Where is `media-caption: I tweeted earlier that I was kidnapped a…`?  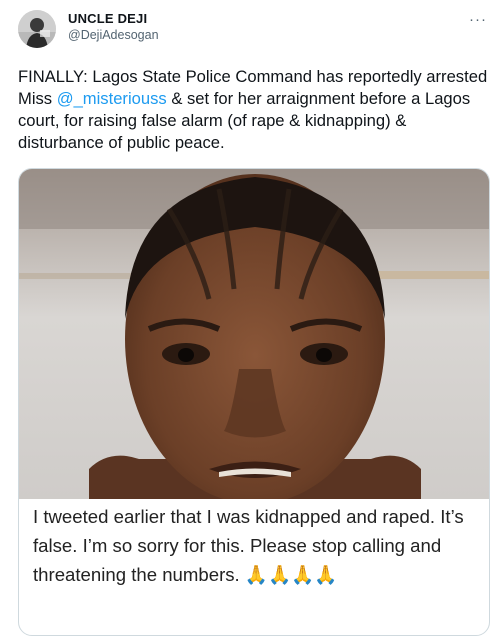
media-caption: I tweeted earlier that I was kidnapped a… is located at coordinates (248, 545).